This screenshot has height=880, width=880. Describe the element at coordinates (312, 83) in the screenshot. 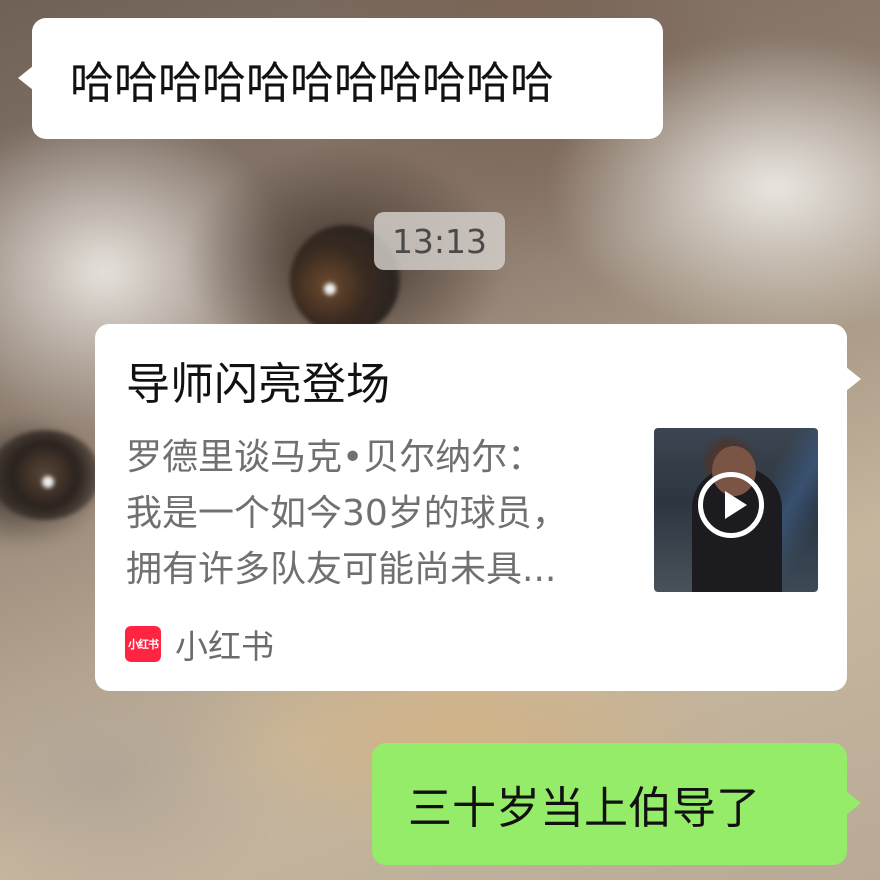

I see `message-text: 哈哈哈哈哈哈哈哈哈哈哈` at that location.